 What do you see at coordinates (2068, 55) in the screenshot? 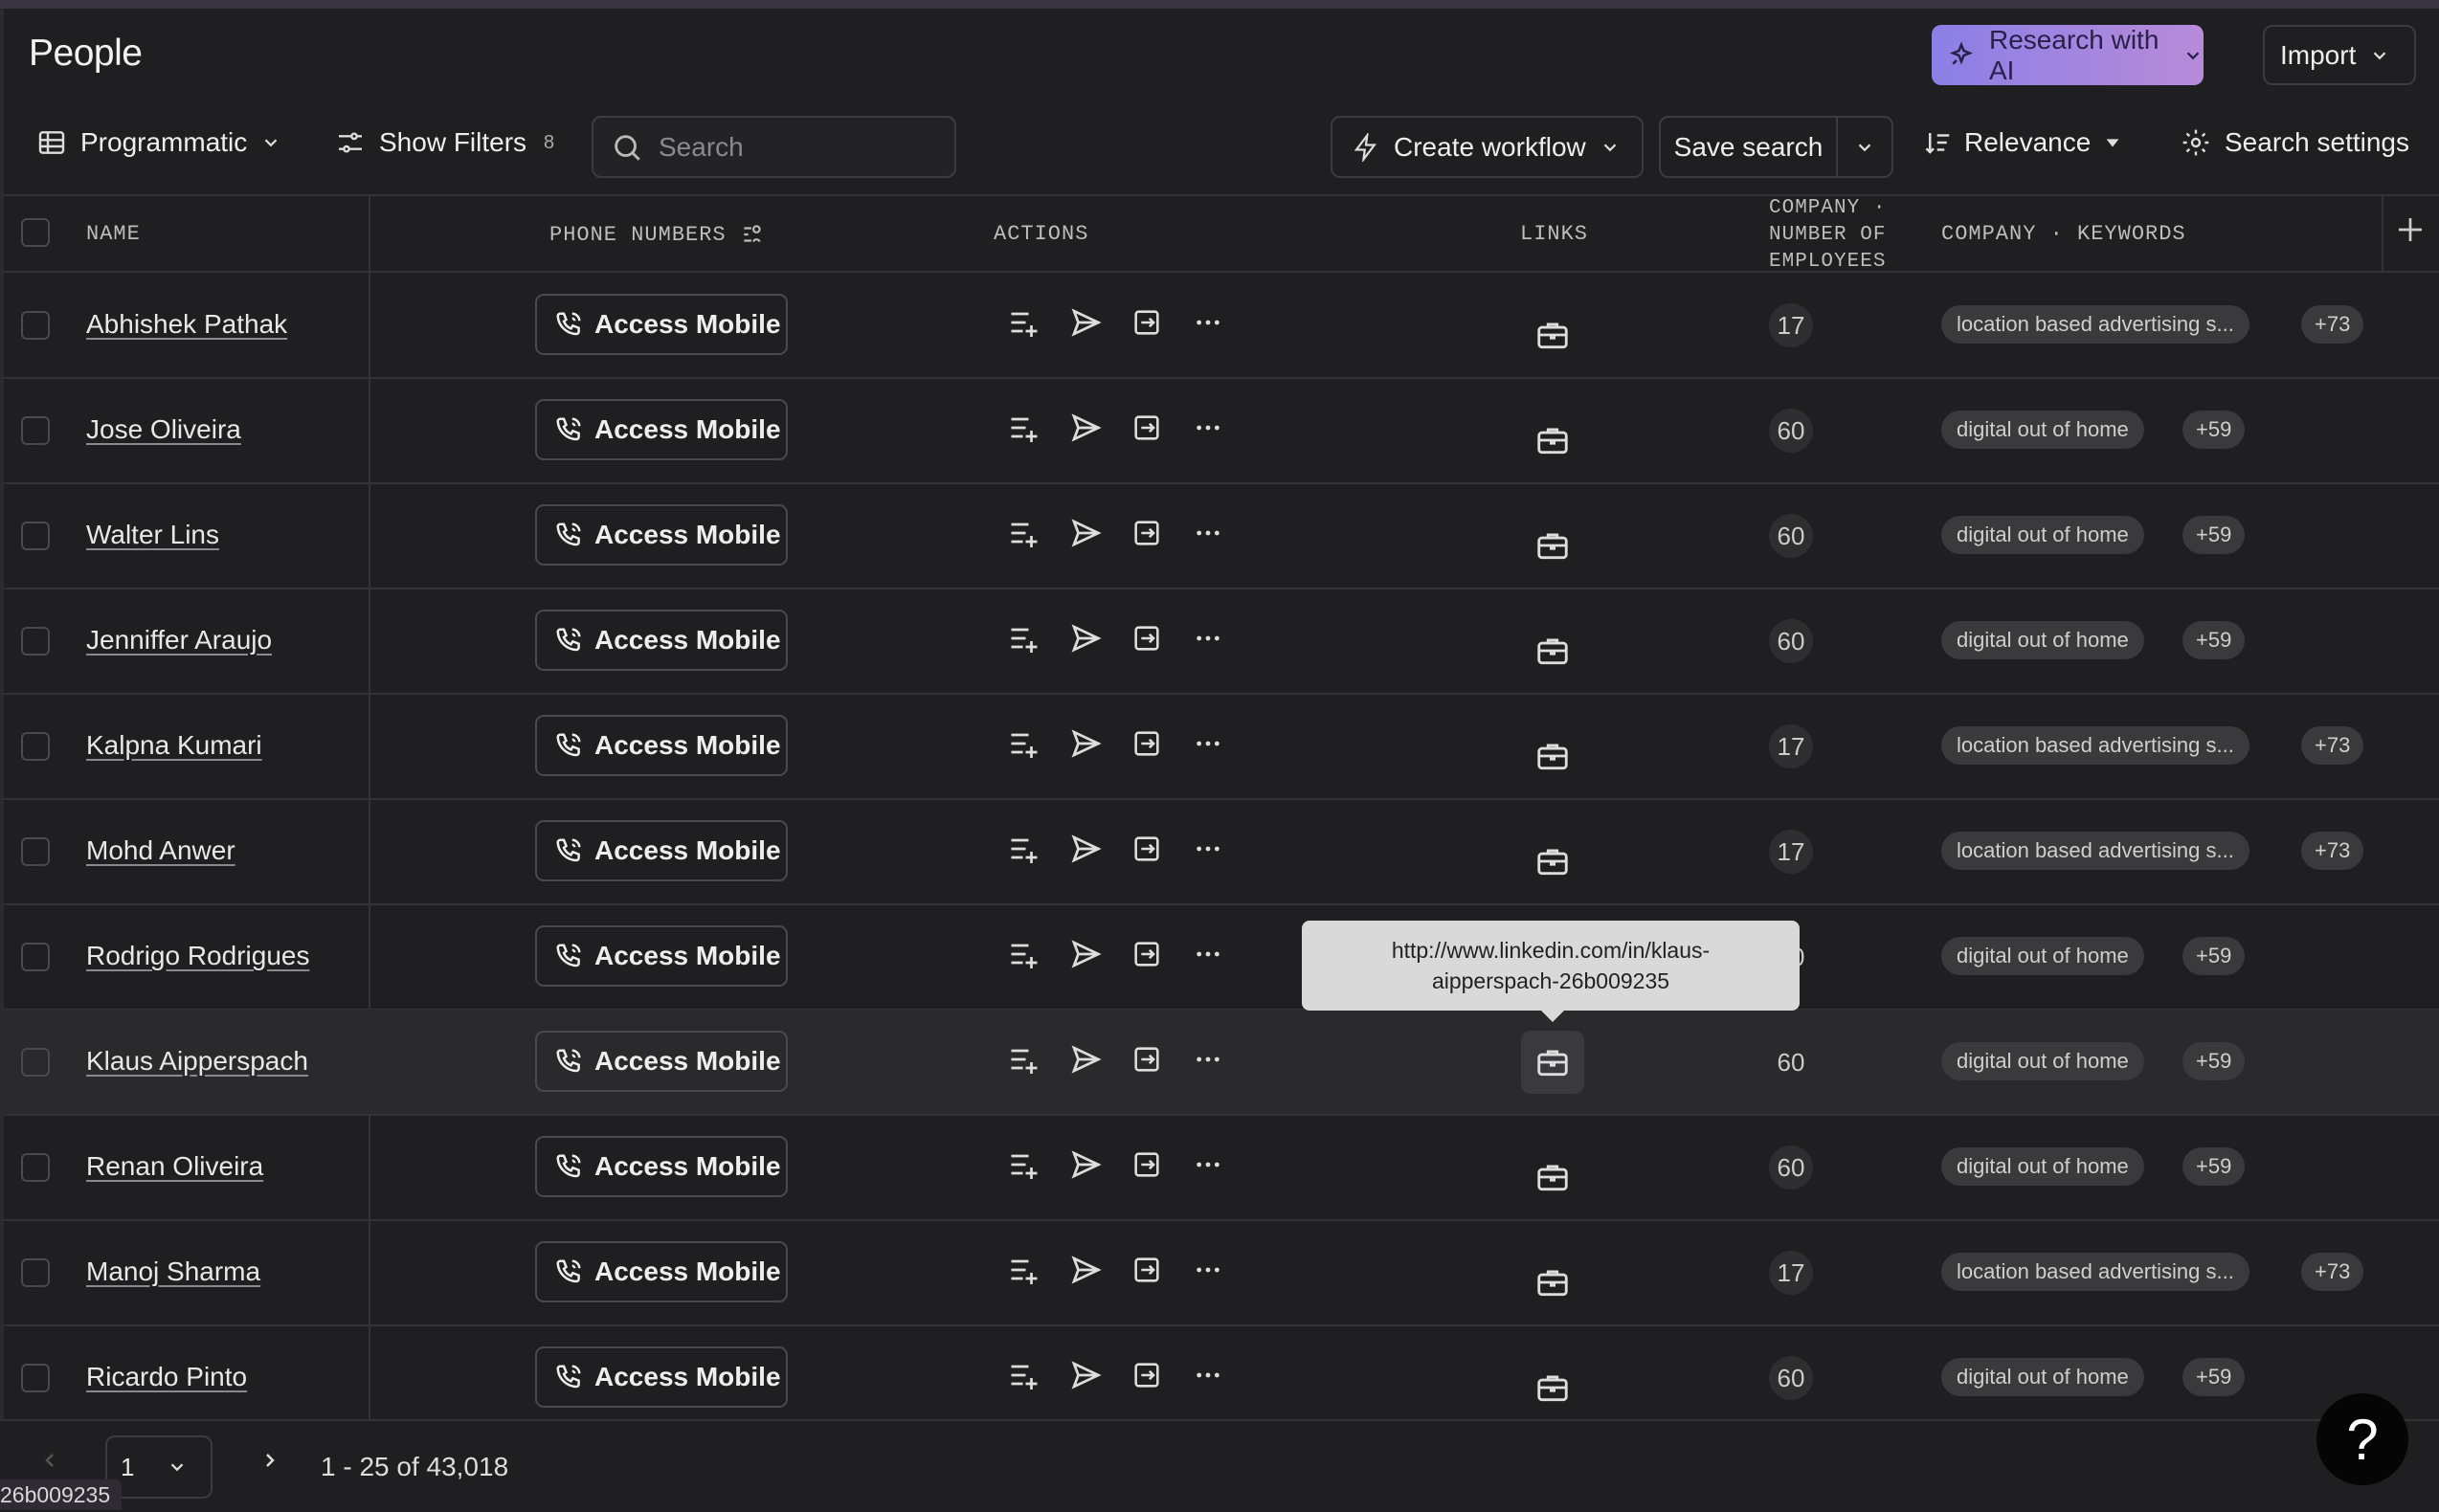
I see `research-with-ai-button: Research with AI` at bounding box center [2068, 55].